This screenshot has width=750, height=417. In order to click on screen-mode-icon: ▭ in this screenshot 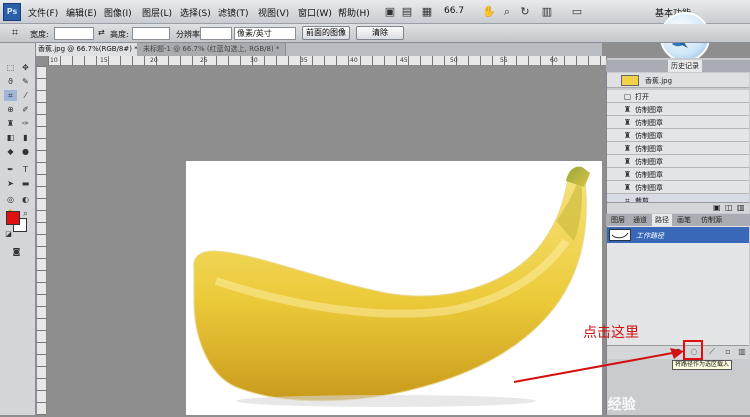, I will do `click(577, 12)`.